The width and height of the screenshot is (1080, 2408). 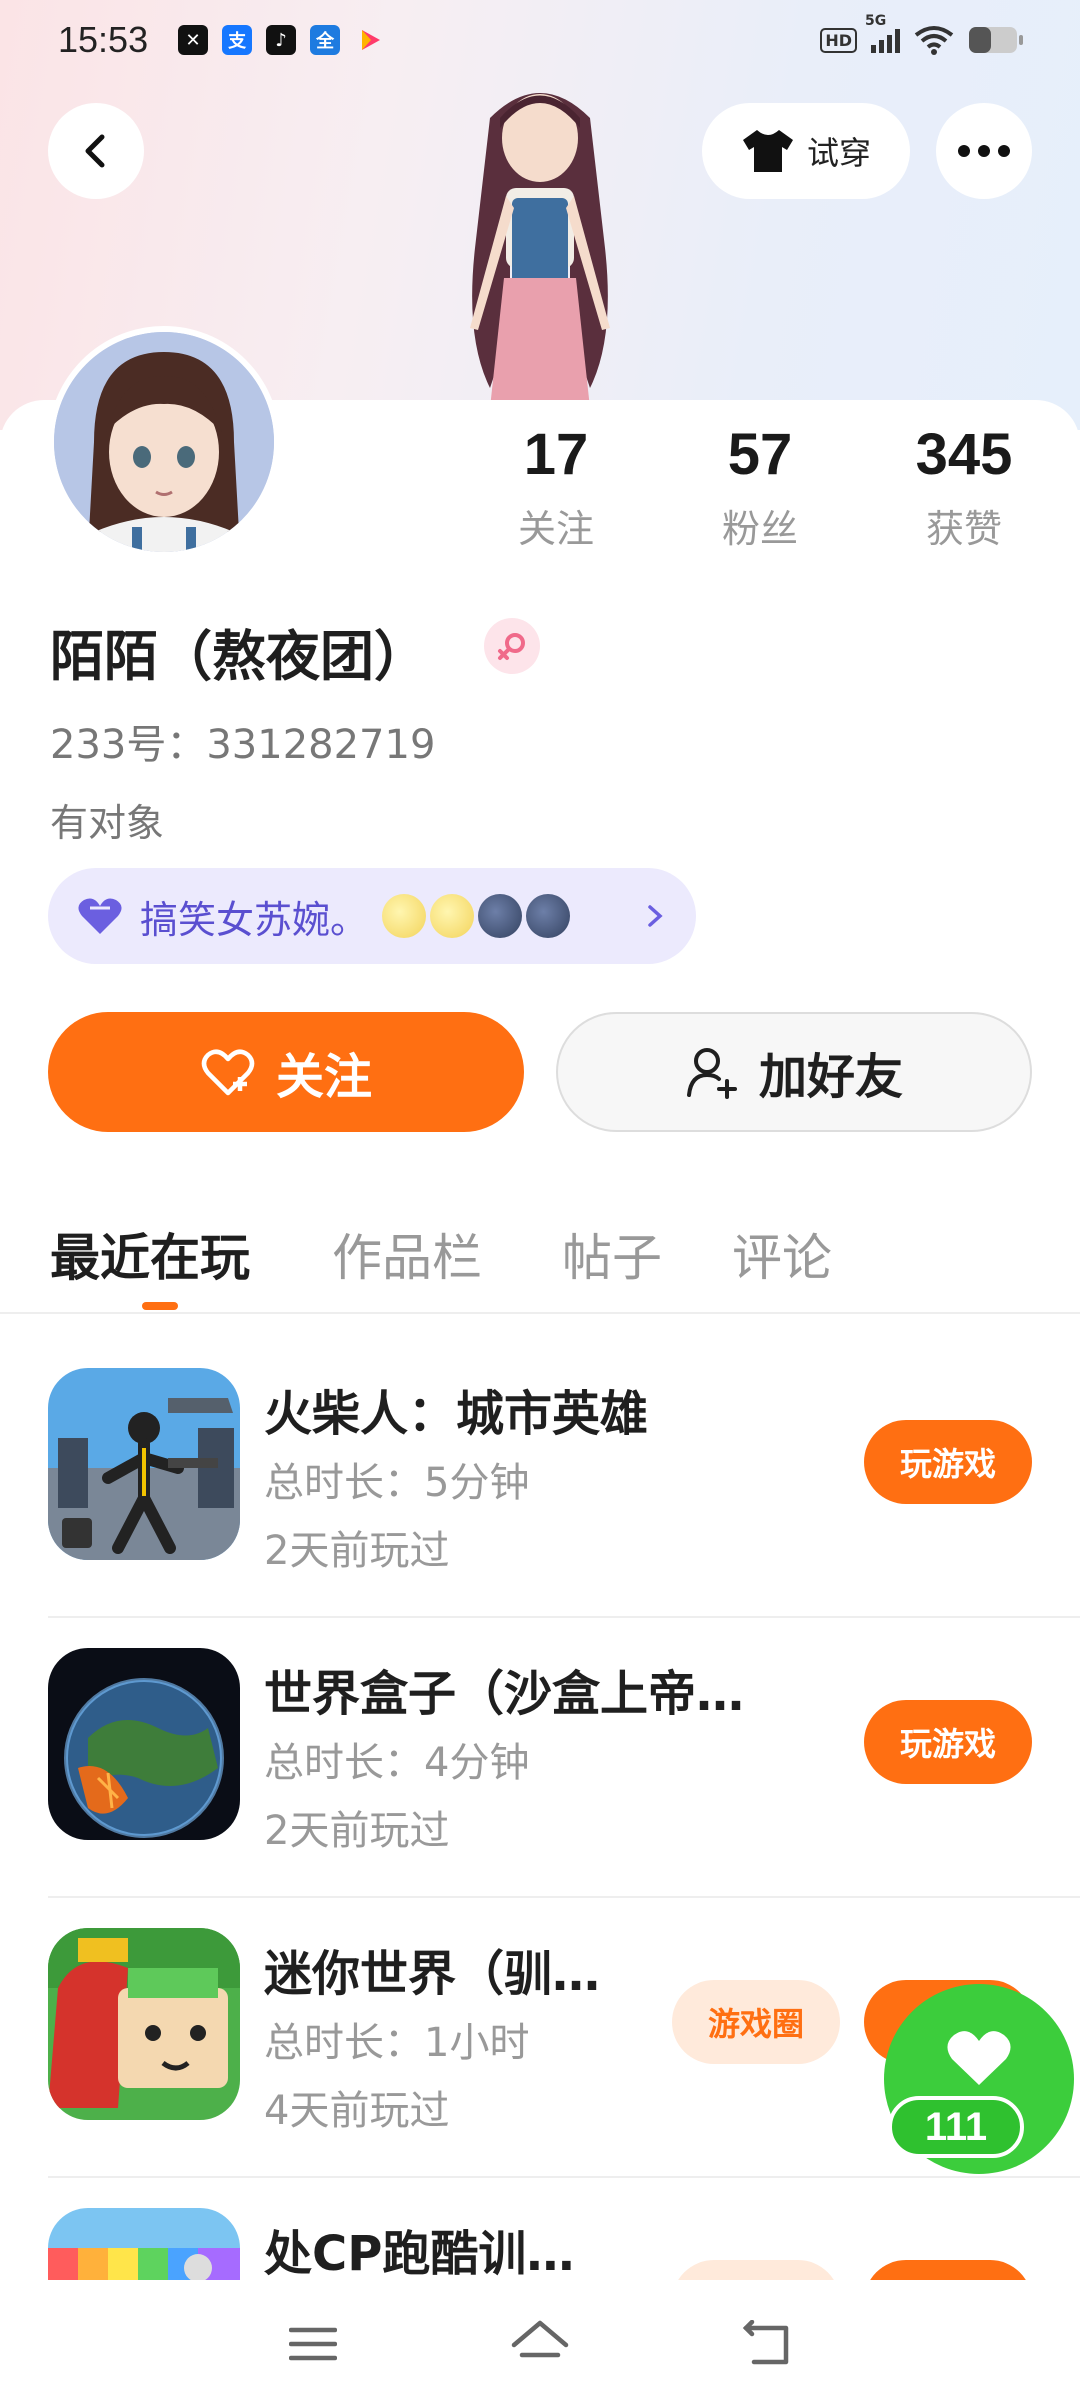 I want to click on tab-works: 作品栏, so click(x=407, y=1254).